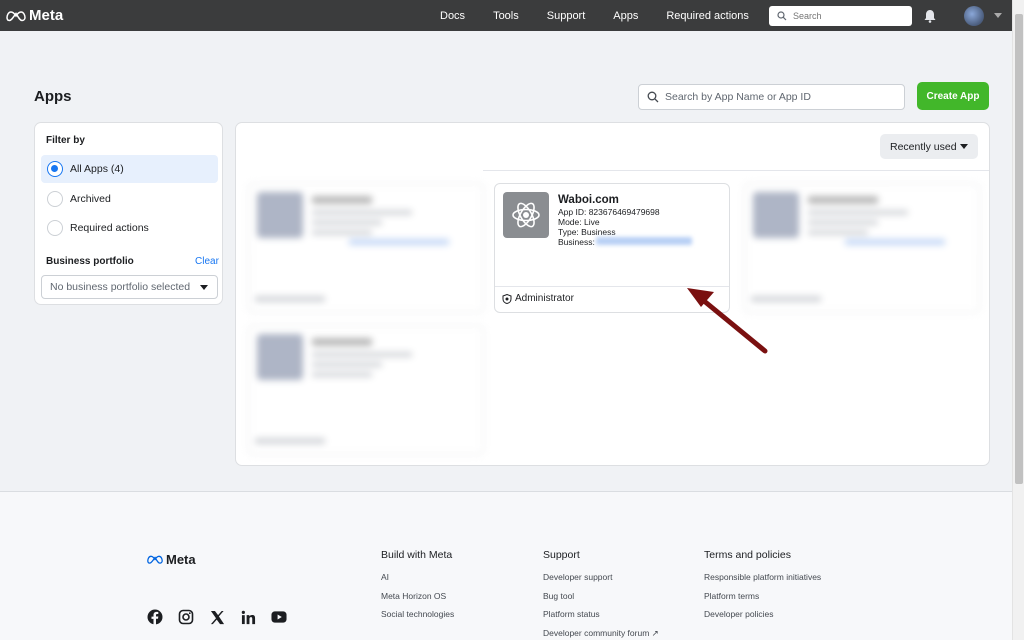  What do you see at coordinates (707, 16) in the screenshot?
I see `nav-required-actions: Required actions` at bounding box center [707, 16].